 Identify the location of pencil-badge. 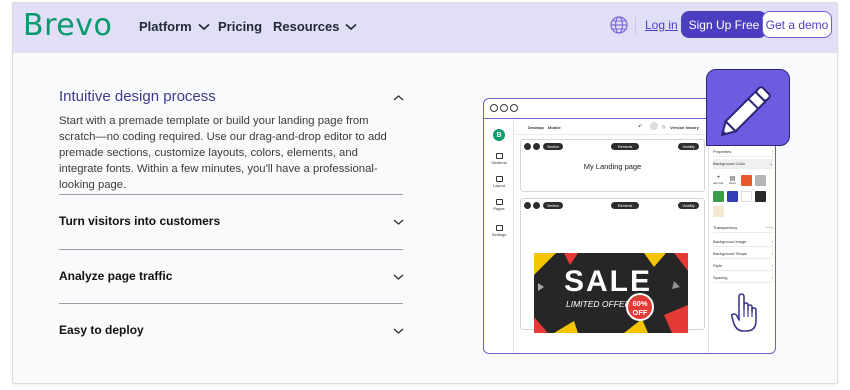
(748, 107).